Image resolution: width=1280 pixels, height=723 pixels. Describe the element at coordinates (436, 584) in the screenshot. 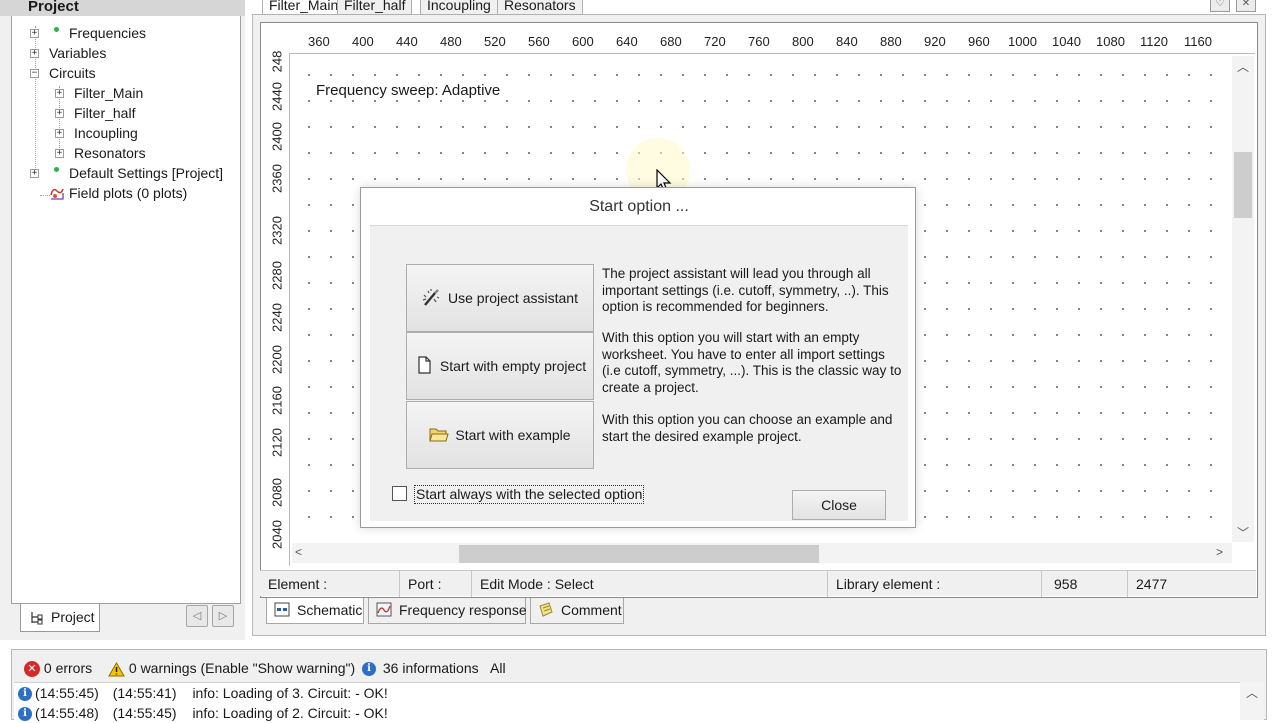

I see `status-port: Port :` at that location.